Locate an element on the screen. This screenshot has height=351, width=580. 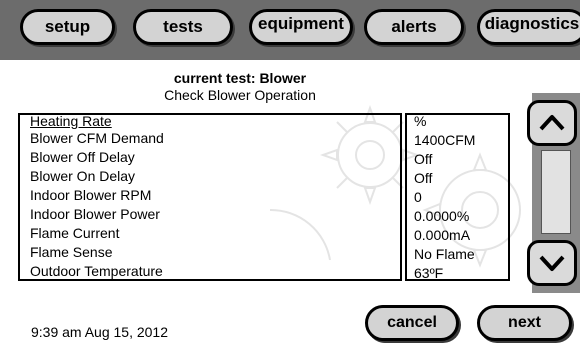
parameter-name: Indoor Blower Power is located at coordinates (95, 214).